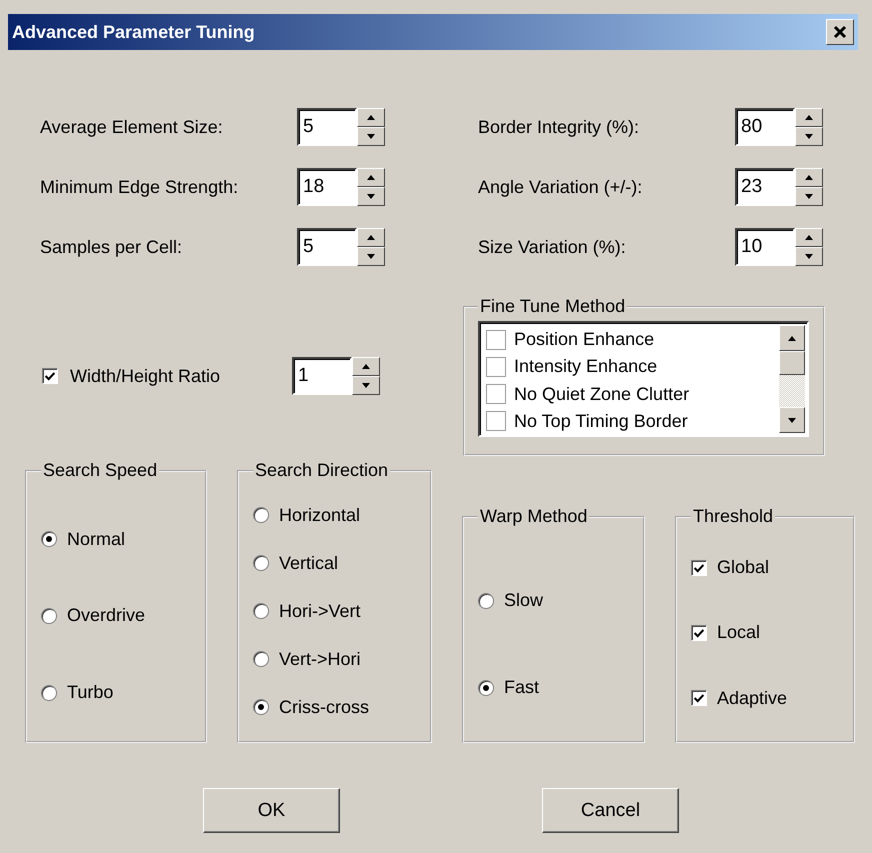 This screenshot has width=872, height=853. Describe the element at coordinates (792, 379) in the screenshot. I see `scrollbar` at that location.